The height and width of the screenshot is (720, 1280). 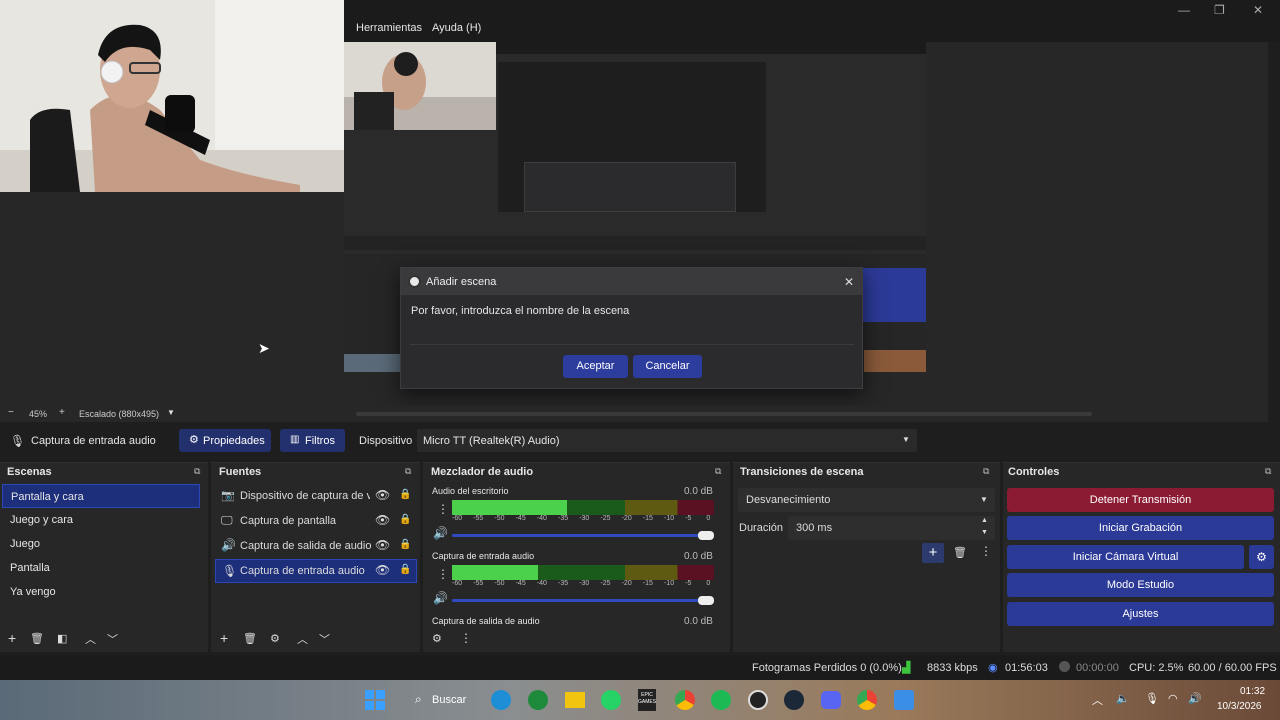 What do you see at coordinates (867, 700) in the screenshot?
I see `chrome-profile-icon` at bounding box center [867, 700].